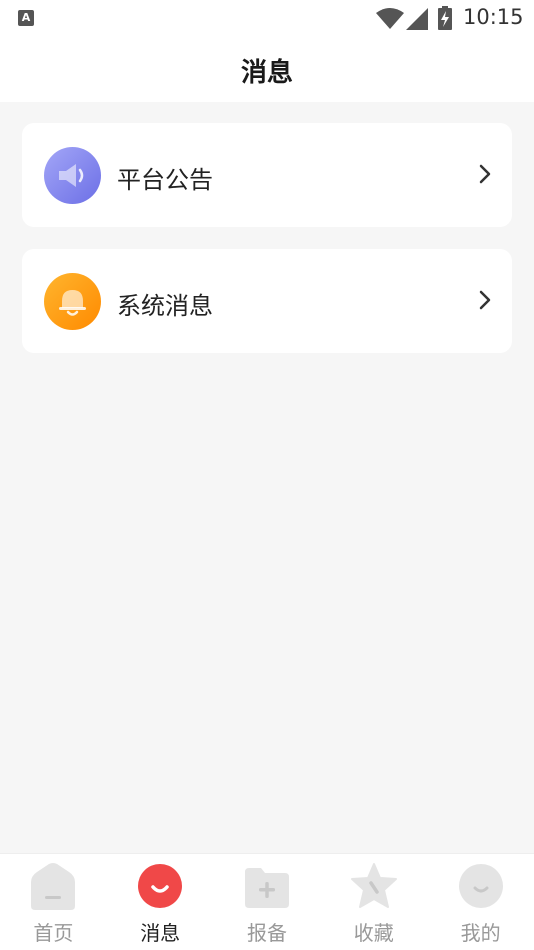 Image resolution: width=534 pixels, height=950 pixels. What do you see at coordinates (373, 933) in the screenshot?
I see `tab-favorites-label: 收藏` at bounding box center [373, 933].